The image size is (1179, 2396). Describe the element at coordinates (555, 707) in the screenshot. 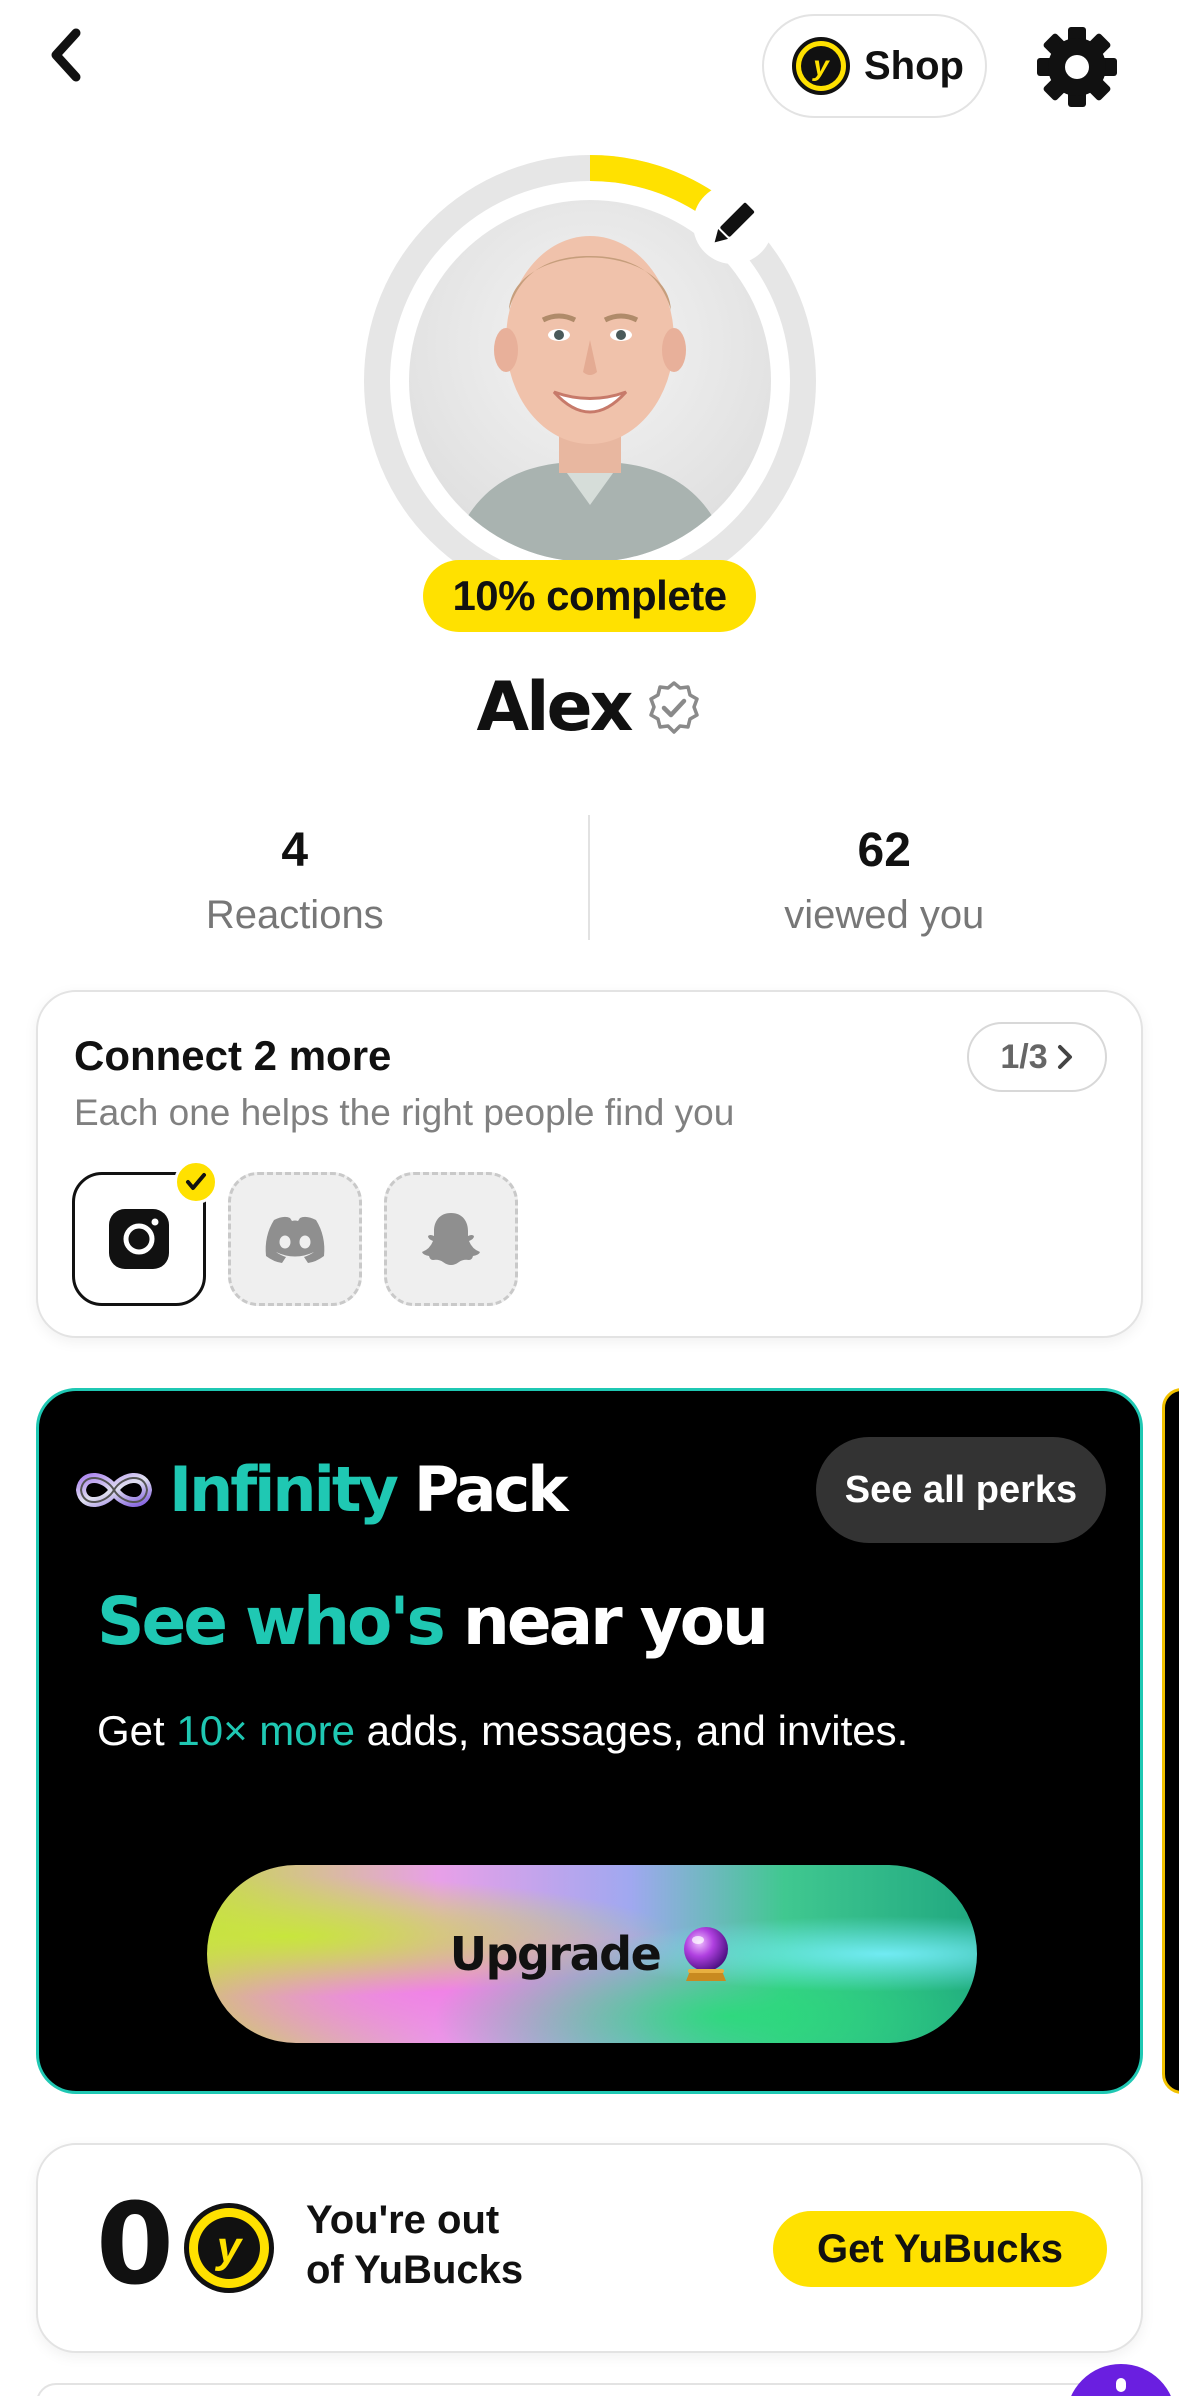

I see `profile-name: Alex` at that location.